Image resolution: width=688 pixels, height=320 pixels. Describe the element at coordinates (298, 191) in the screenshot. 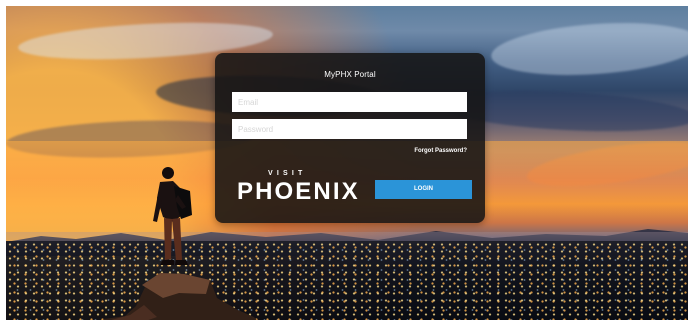

I see `logo-phoenix-text: PHOENIX` at that location.